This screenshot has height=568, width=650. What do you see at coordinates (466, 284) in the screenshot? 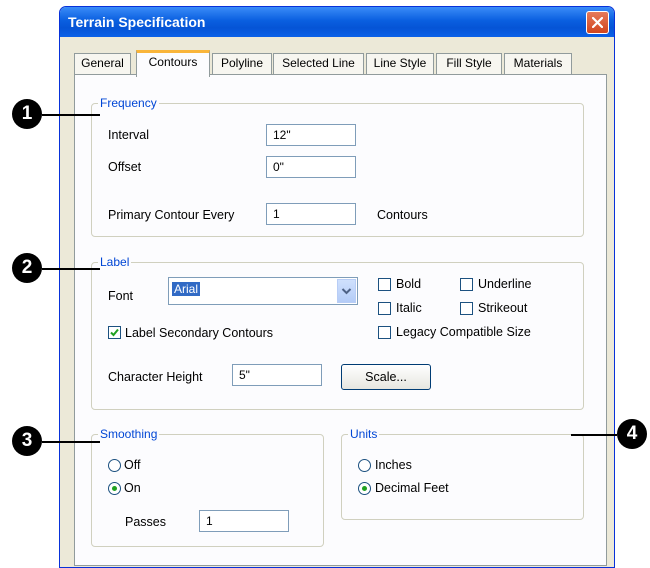
I see `underline-checkbox` at bounding box center [466, 284].